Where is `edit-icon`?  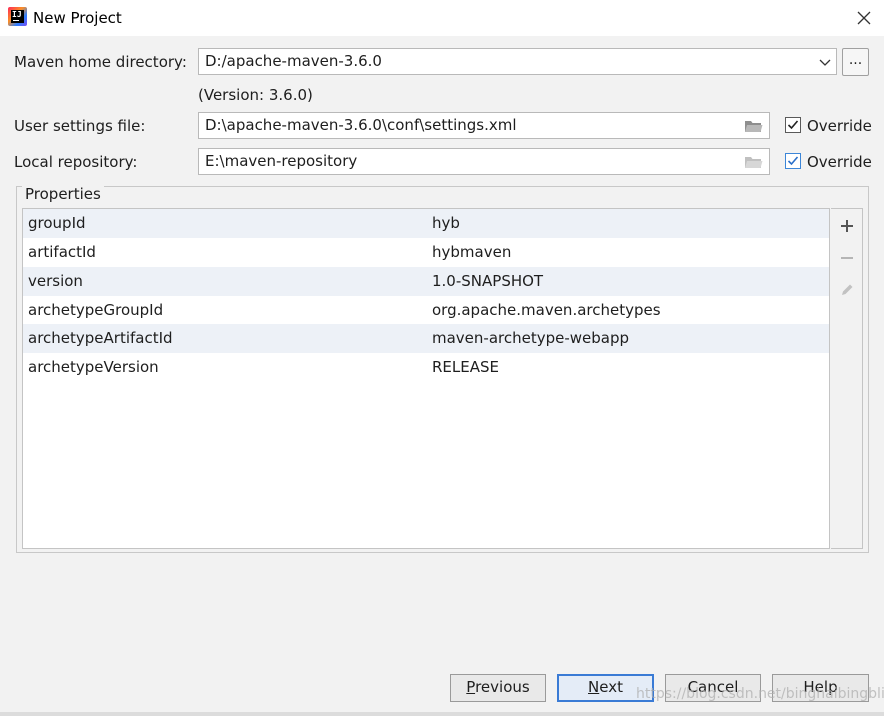
edit-icon is located at coordinates (847, 290).